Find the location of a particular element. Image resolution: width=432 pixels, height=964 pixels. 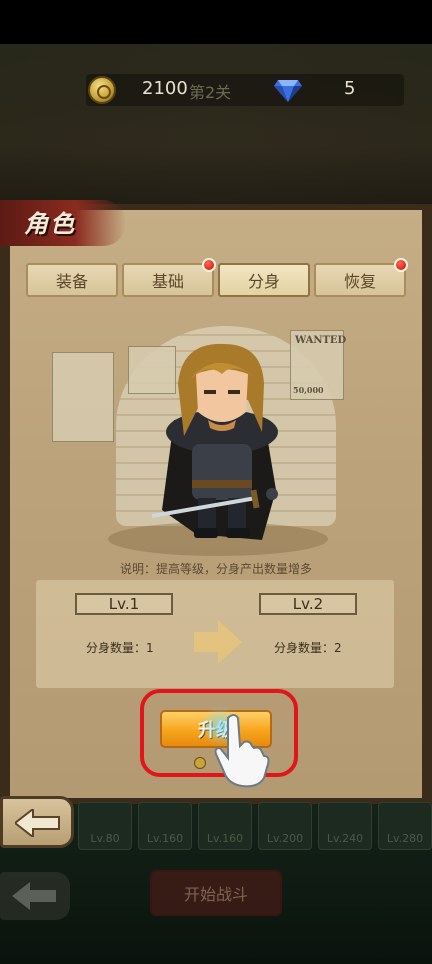

tab-label: 分身 is located at coordinates (263, 281).